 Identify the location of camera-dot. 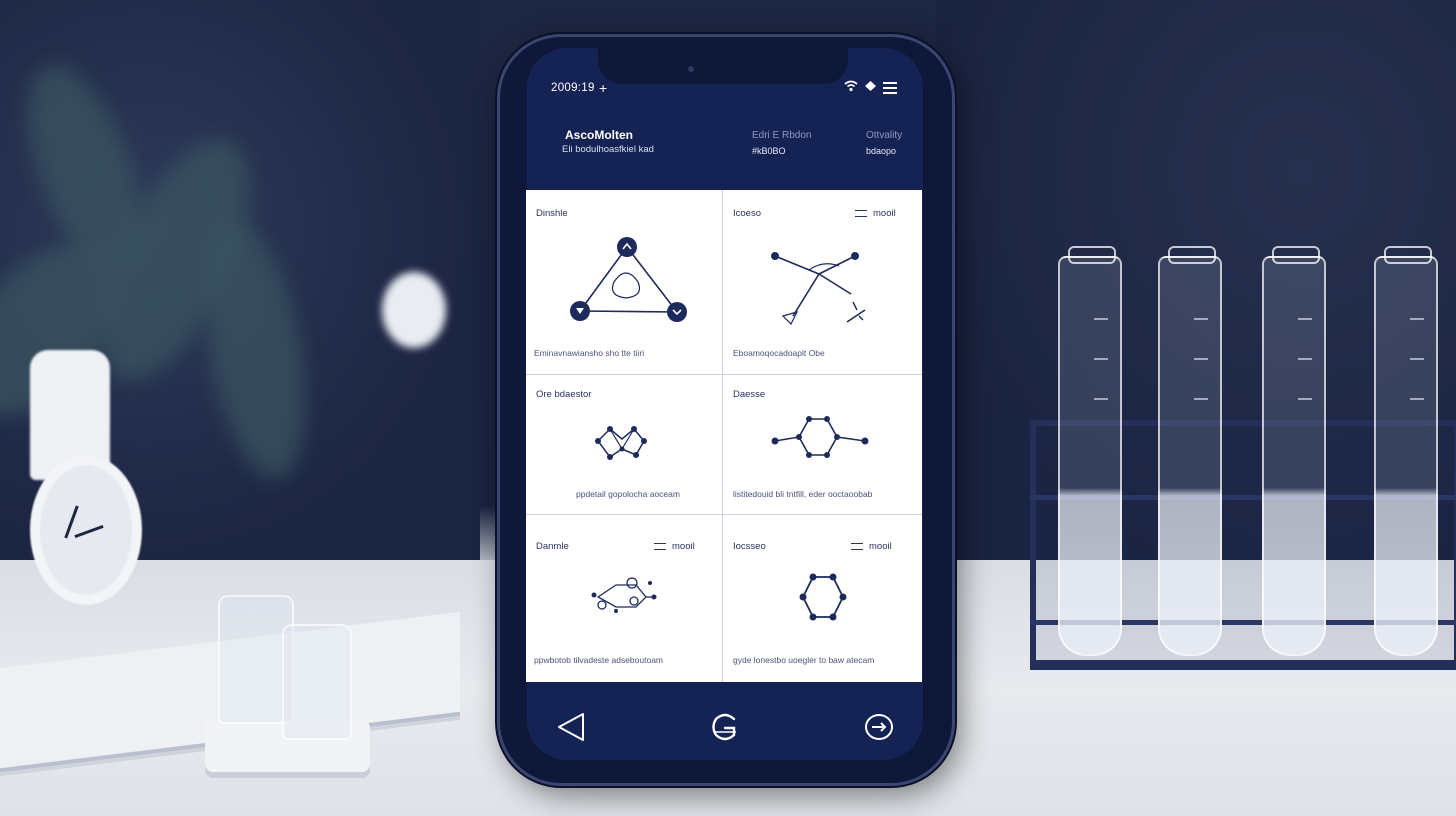
(691, 69).